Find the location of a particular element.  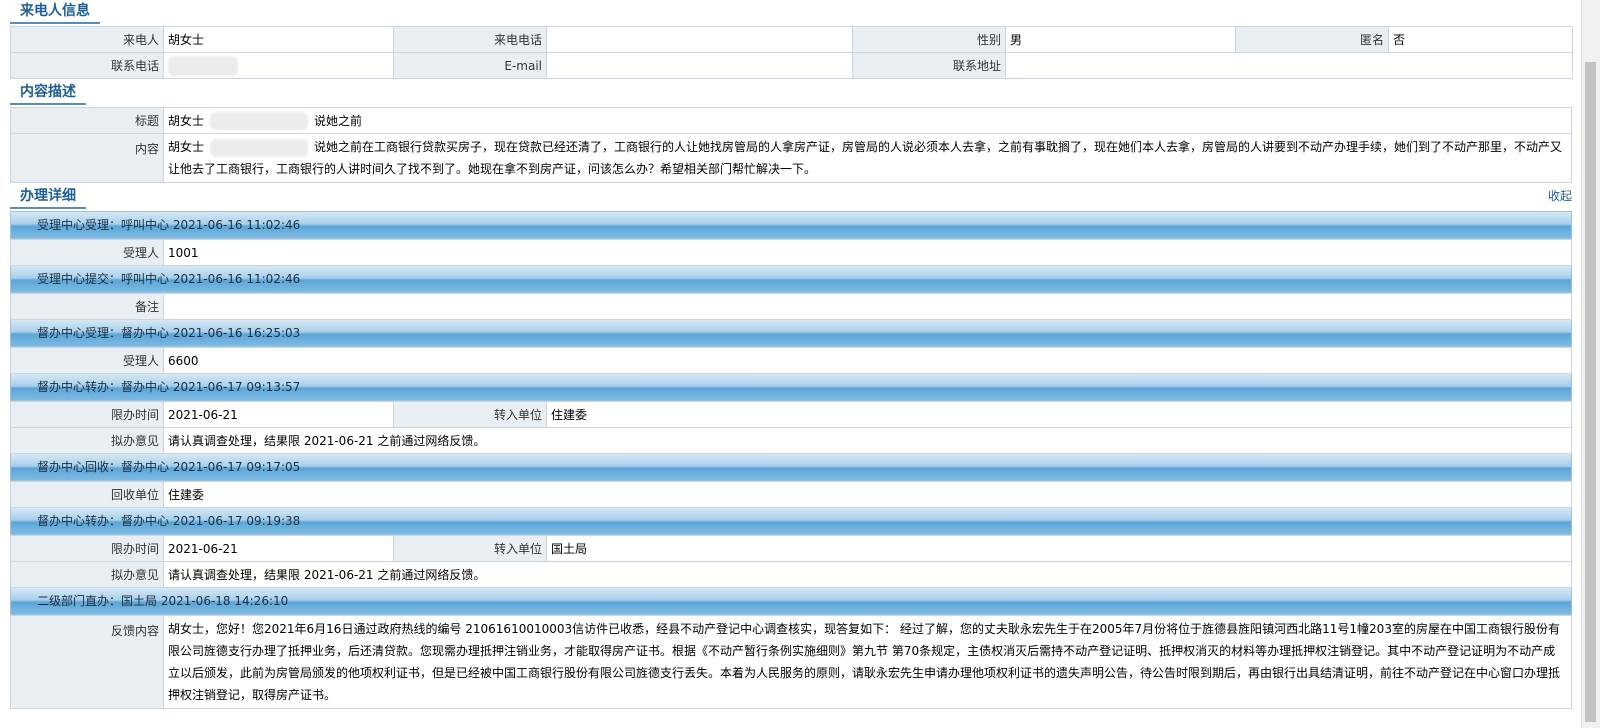

feedback-label: 反馈内容 is located at coordinates (87, 662).